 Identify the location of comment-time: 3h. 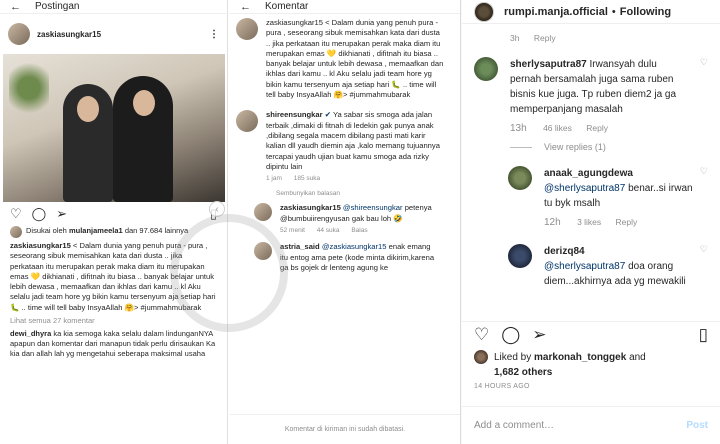
(515, 38).